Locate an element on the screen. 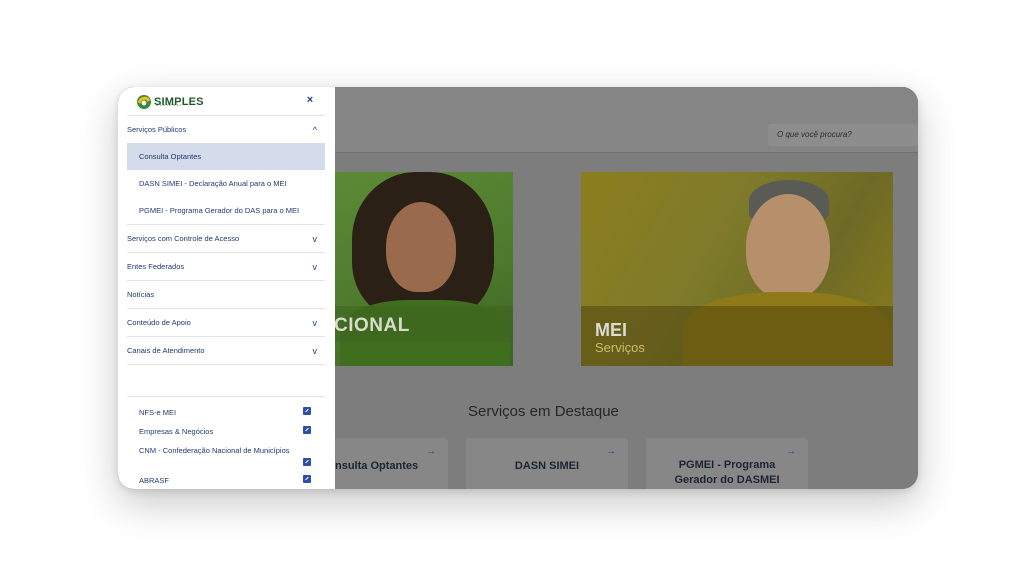  menu-divider is located at coordinates (226, 380).